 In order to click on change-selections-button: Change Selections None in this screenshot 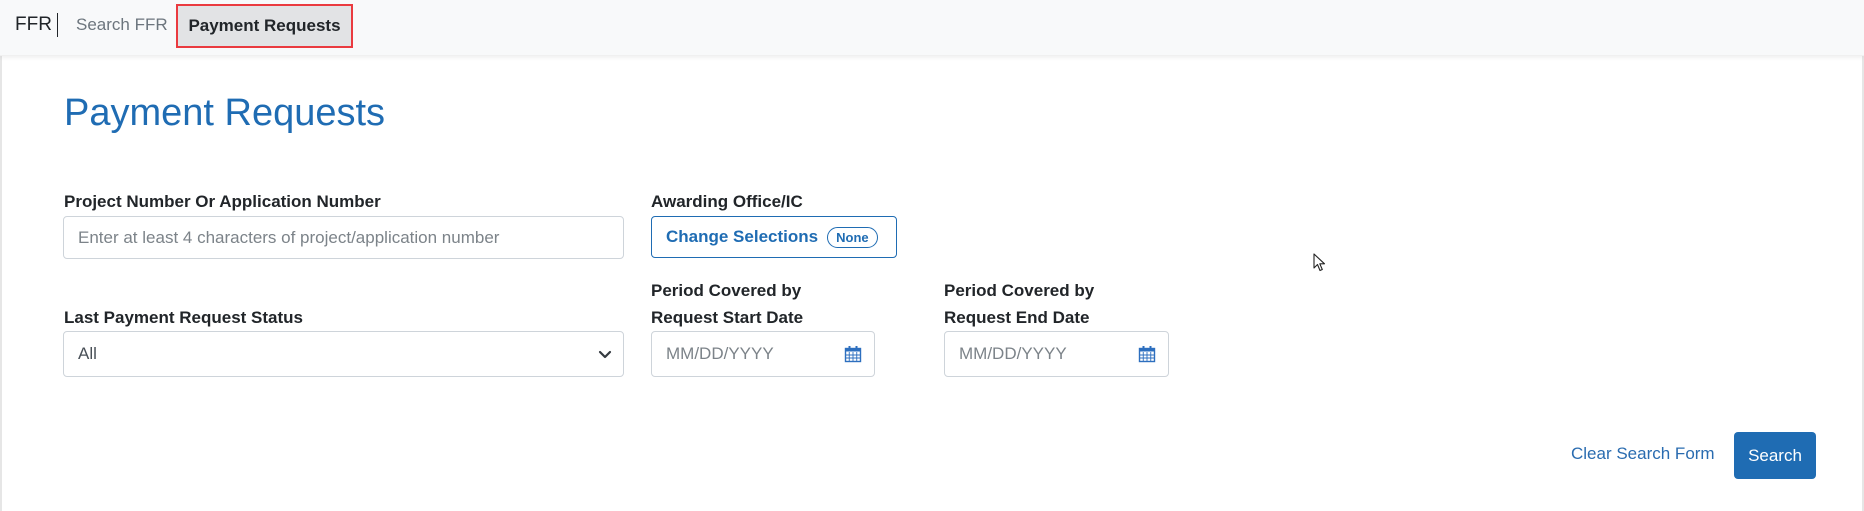, I will do `click(774, 237)`.